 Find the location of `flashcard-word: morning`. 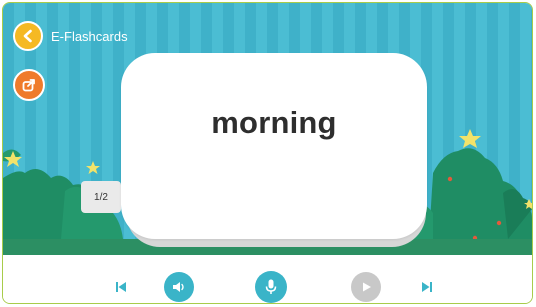

flashcard-word: morning is located at coordinates (274, 122).